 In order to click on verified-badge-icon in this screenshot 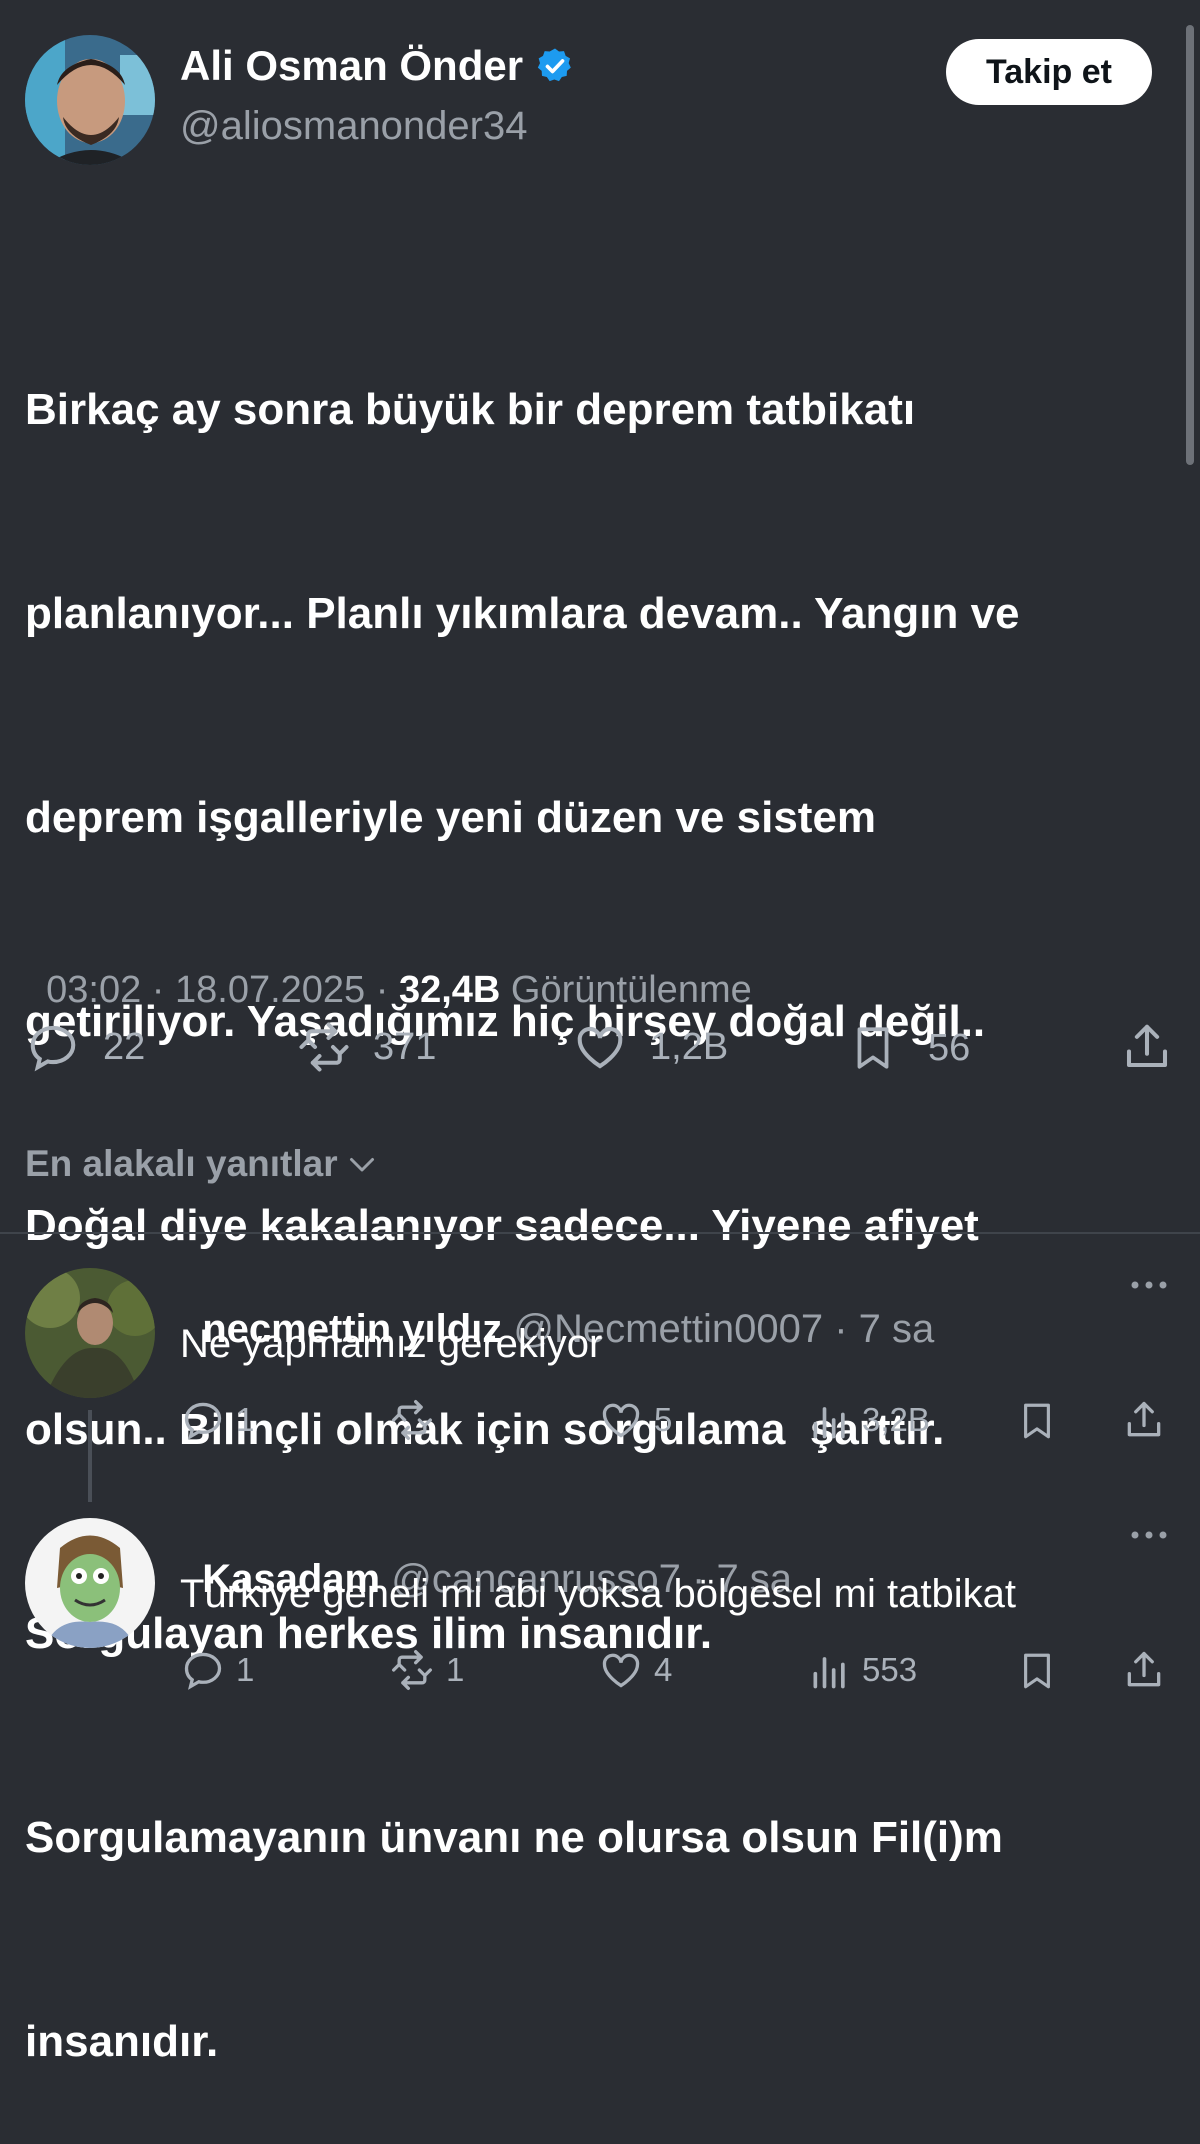, I will do `click(555, 66)`.